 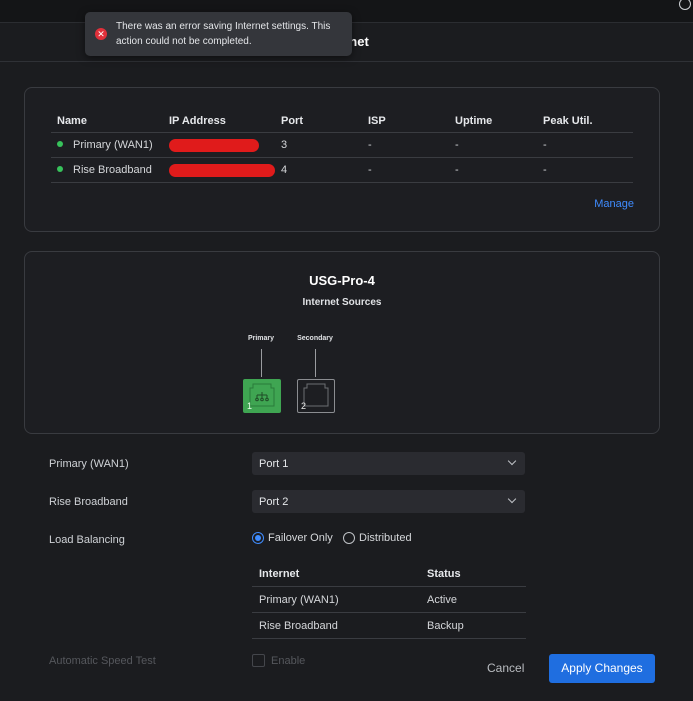 What do you see at coordinates (88, 502) in the screenshot?
I see `rise-broadband-label: Rise Broadband` at bounding box center [88, 502].